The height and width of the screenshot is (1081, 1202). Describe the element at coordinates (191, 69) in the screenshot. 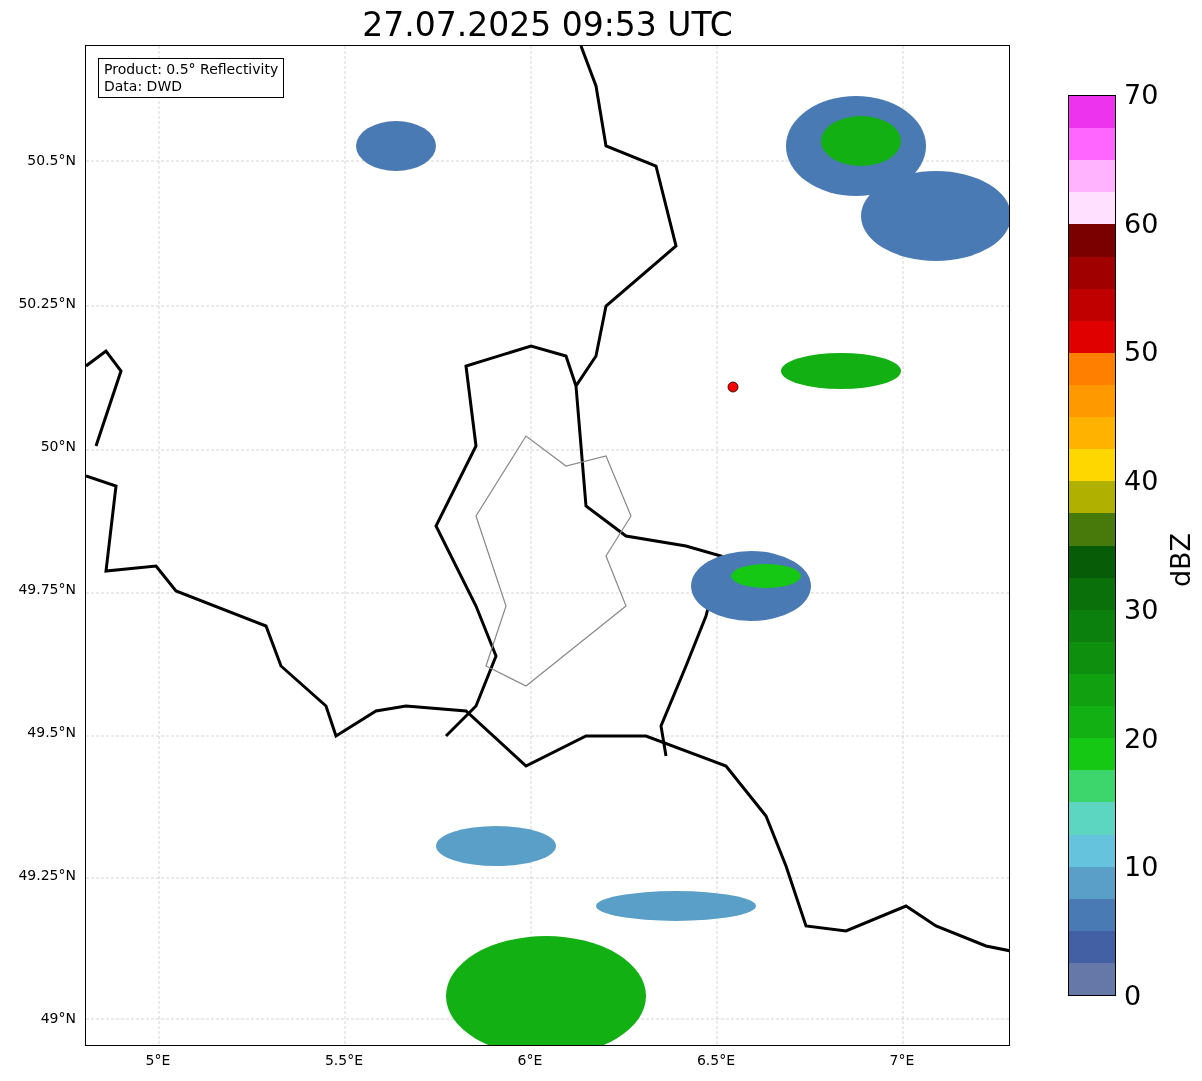

I see `legend-text: Product: 0.5° Reflectivity` at that location.